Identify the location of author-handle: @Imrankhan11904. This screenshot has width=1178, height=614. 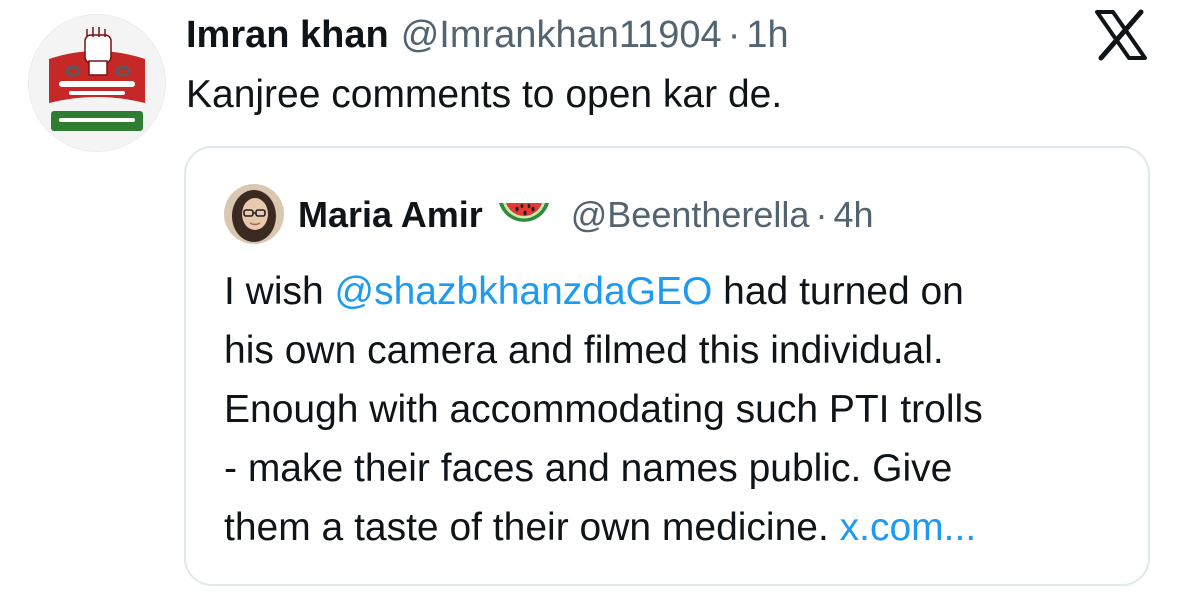
(561, 35).